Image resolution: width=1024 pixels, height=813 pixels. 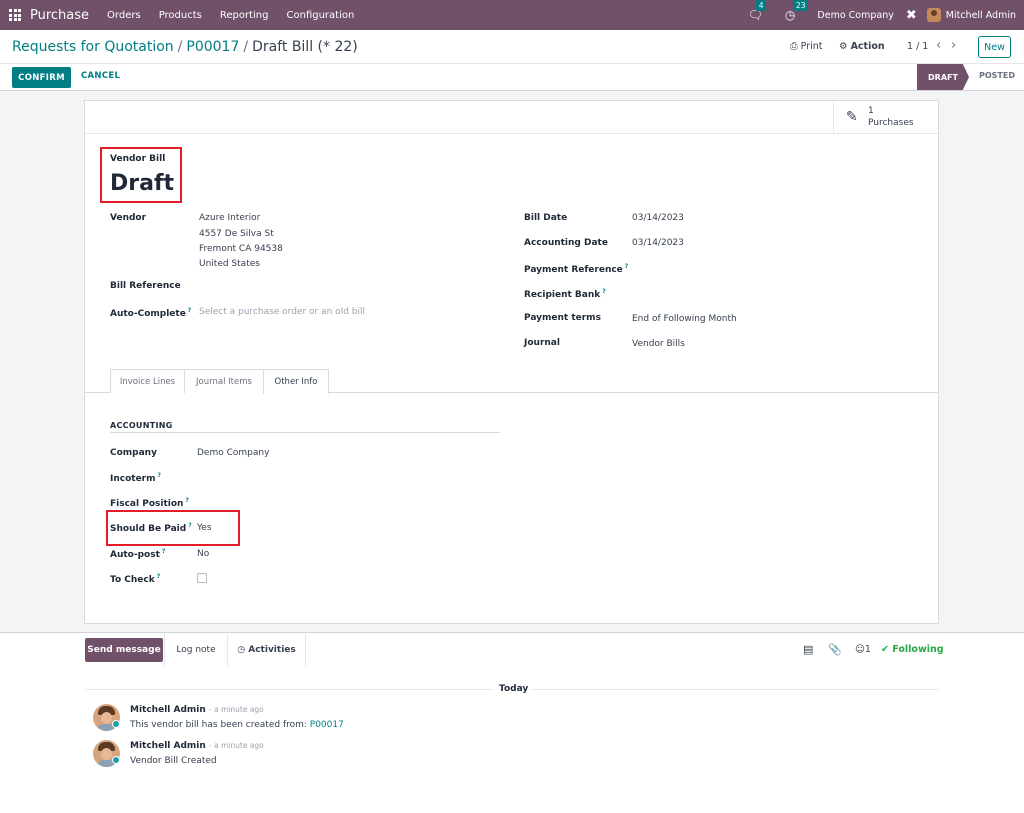 I want to click on purchases-smart-button: ✎ 1 Purchases, so click(x=885, y=117).